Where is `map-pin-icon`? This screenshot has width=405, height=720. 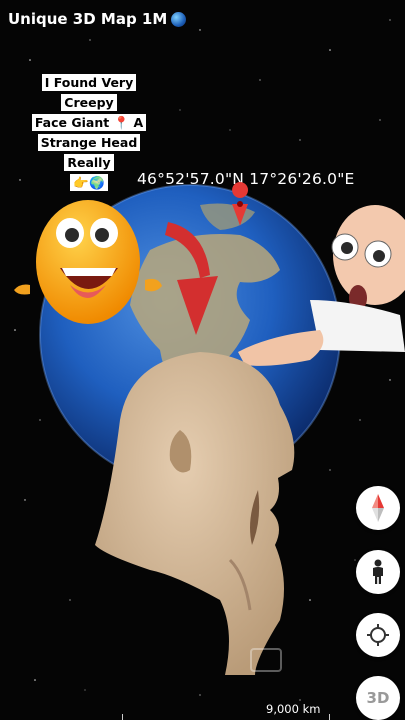 map-pin-icon is located at coordinates (240, 204).